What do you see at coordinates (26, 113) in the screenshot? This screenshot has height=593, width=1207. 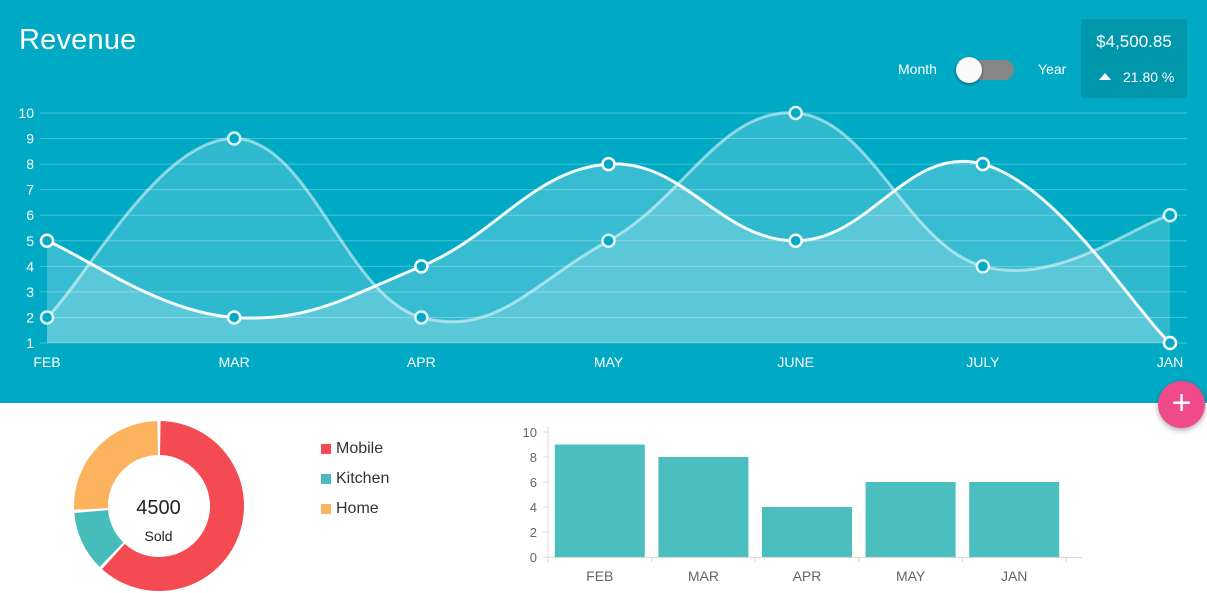 I see `y-tick-label: 10` at bounding box center [26, 113].